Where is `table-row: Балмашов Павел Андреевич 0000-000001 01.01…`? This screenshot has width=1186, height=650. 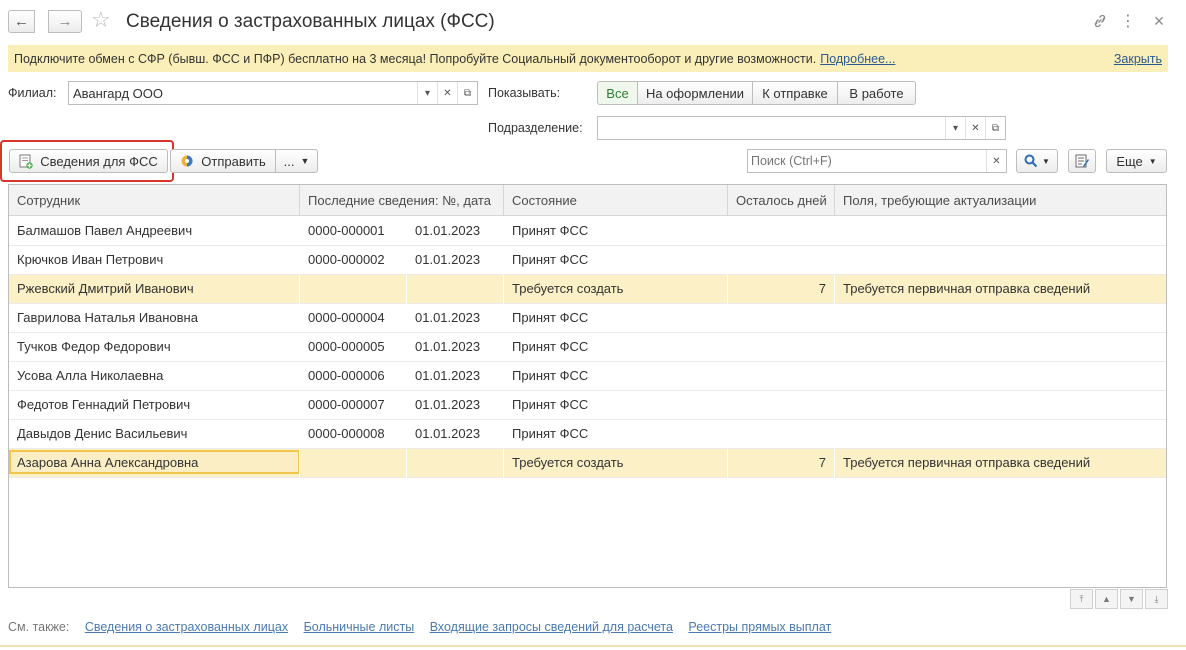 table-row: Балмашов Павел Андреевич 0000-000001 01.01… is located at coordinates (587, 231).